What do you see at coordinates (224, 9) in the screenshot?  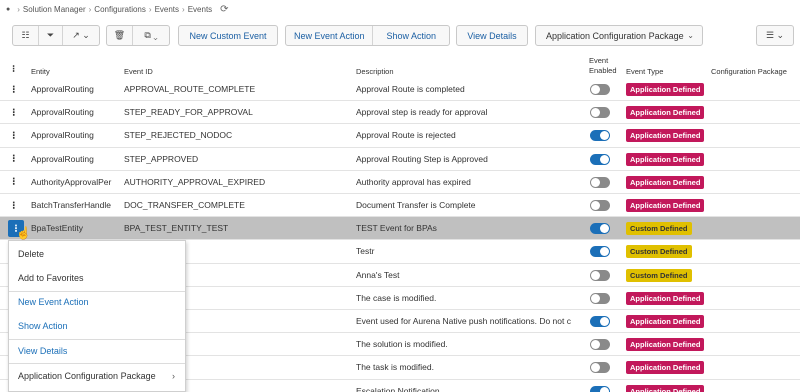 I see `refresh-icon: ⟳` at bounding box center [224, 9].